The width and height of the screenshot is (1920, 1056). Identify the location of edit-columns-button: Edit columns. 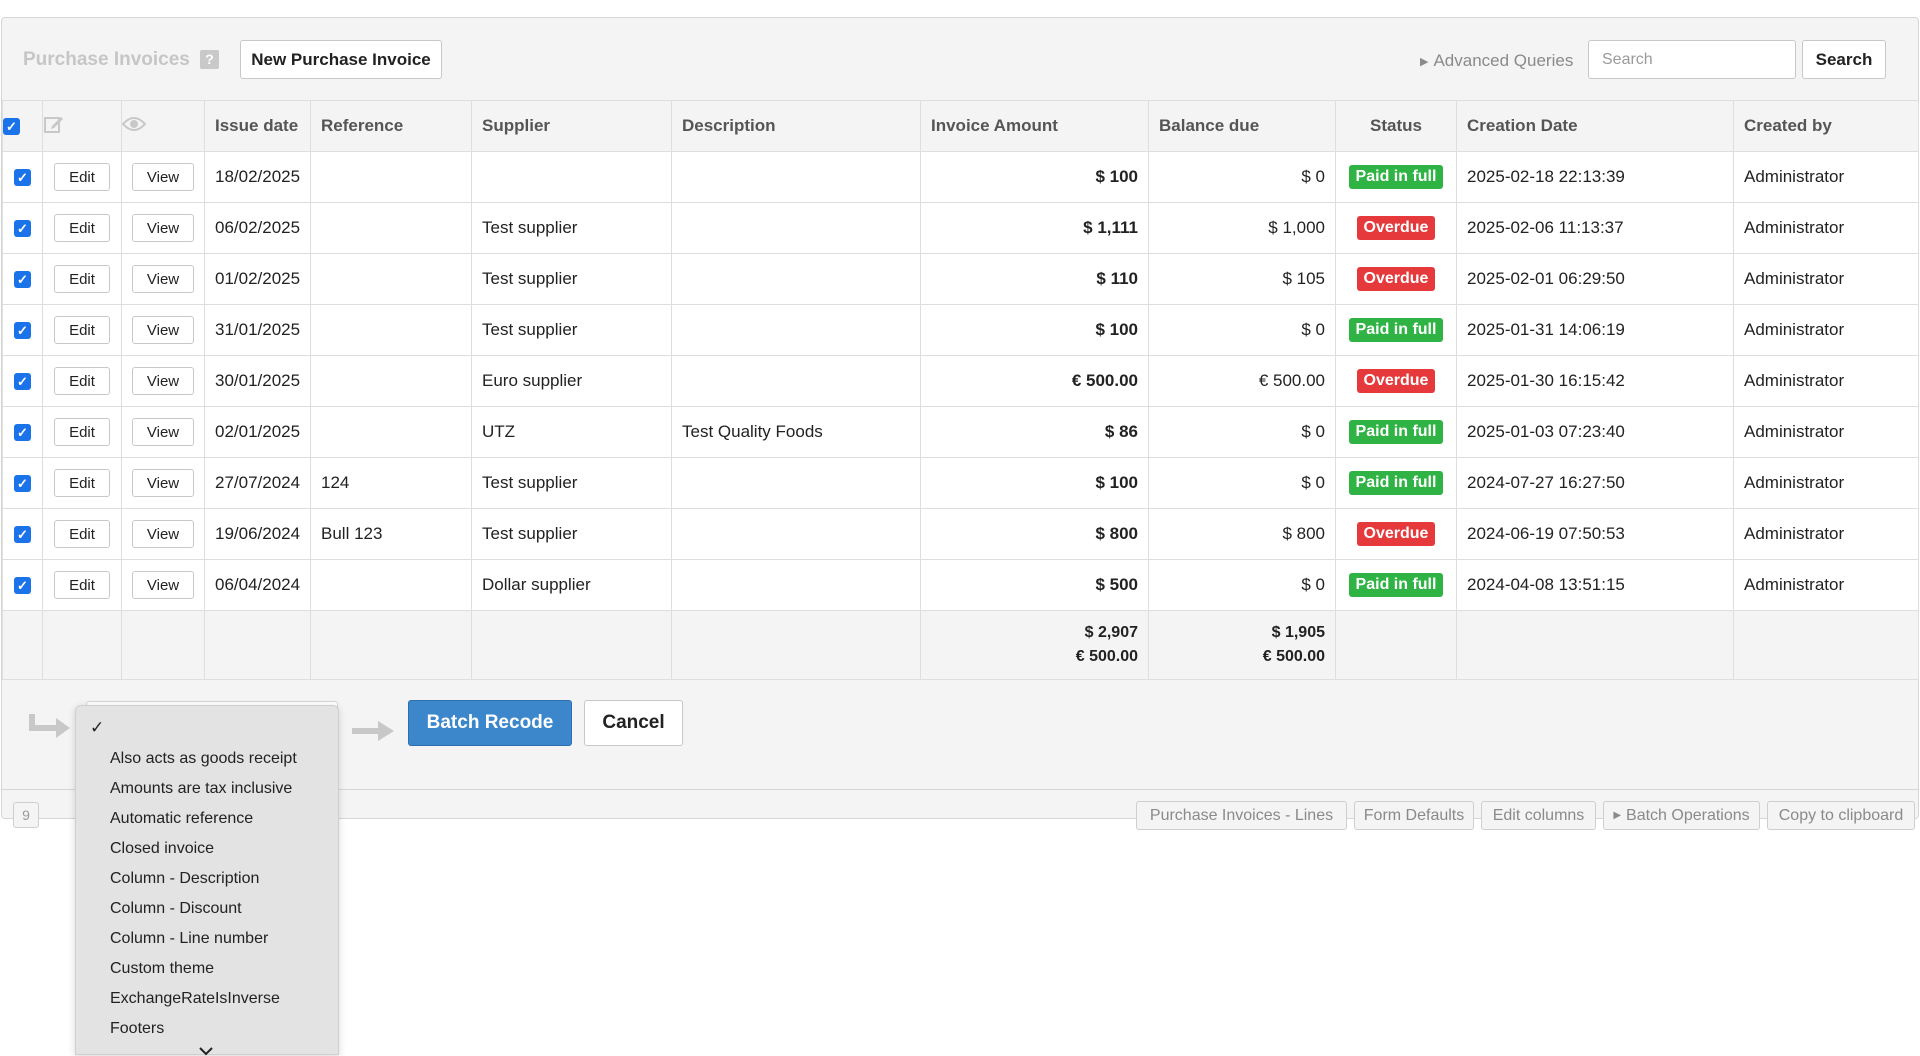
(1538, 815).